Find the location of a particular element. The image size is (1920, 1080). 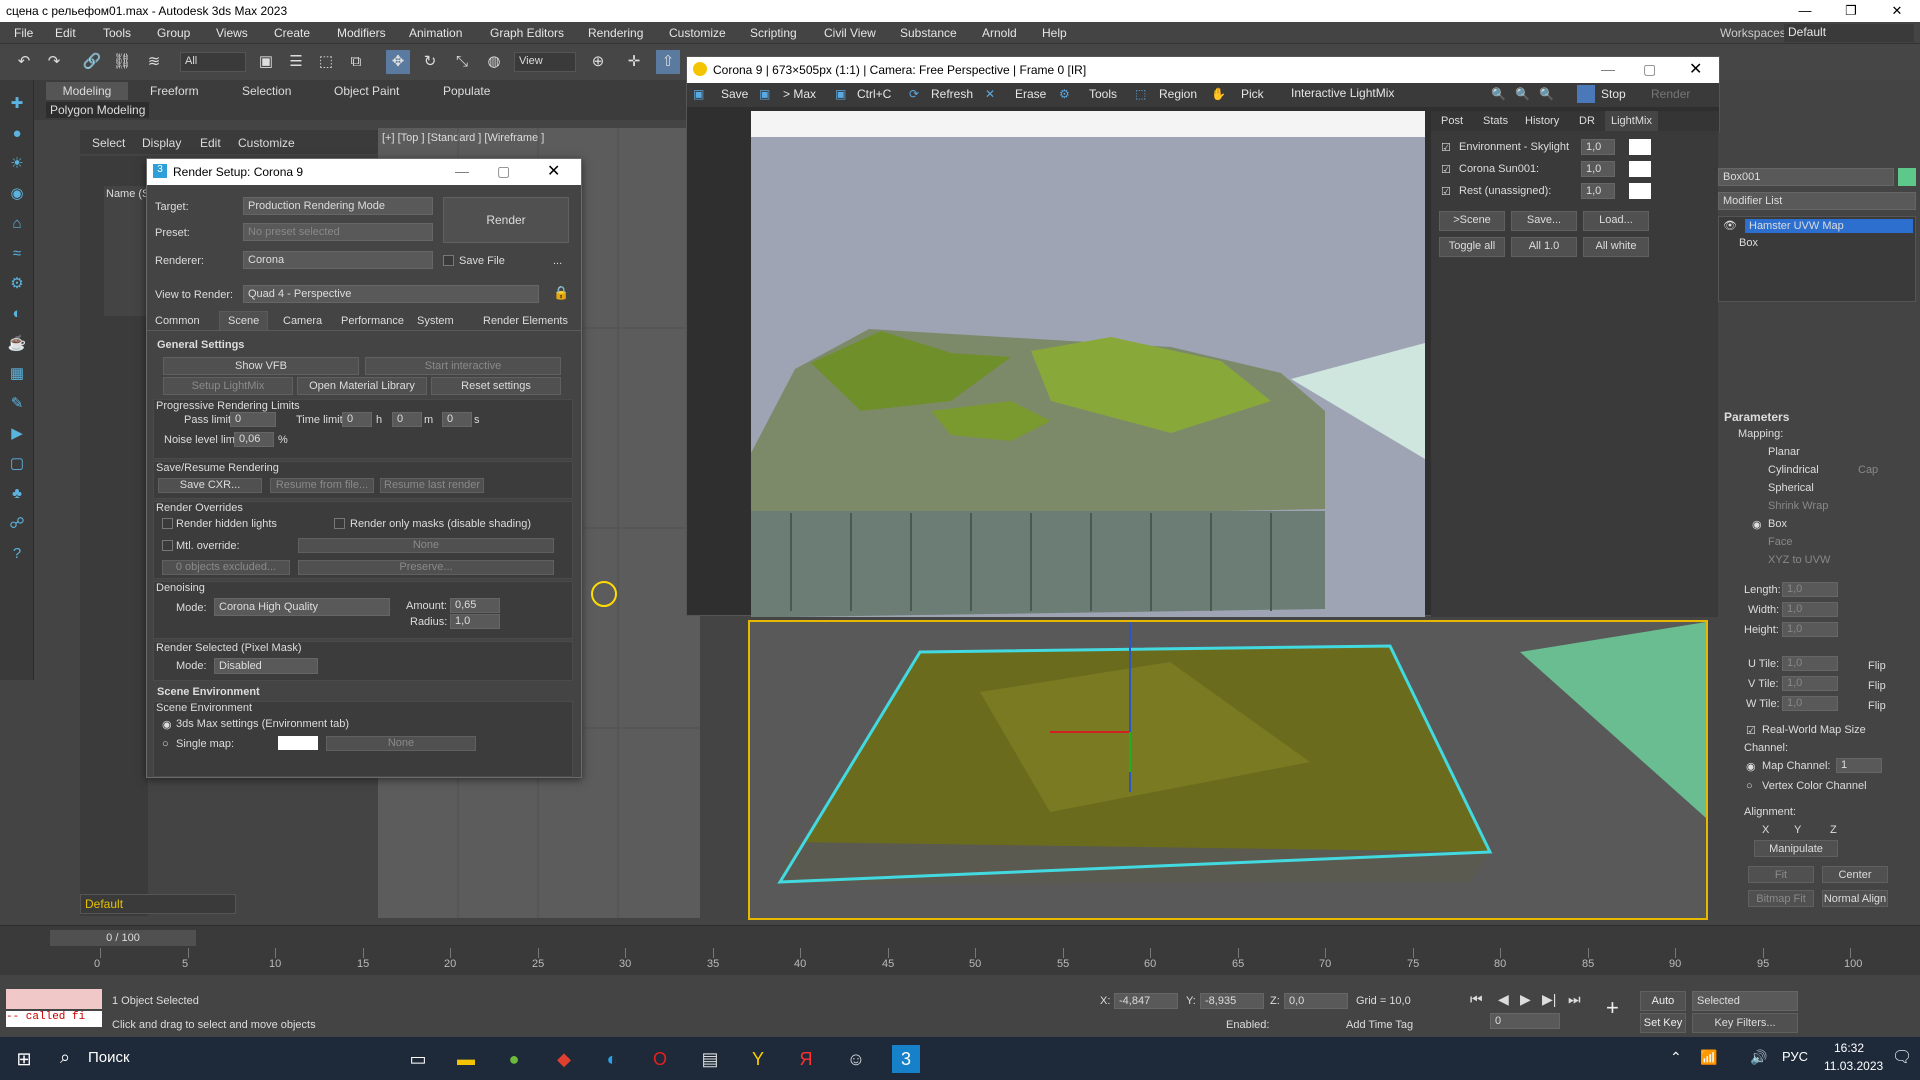

menu-help: Help is located at coordinates (1054, 33).